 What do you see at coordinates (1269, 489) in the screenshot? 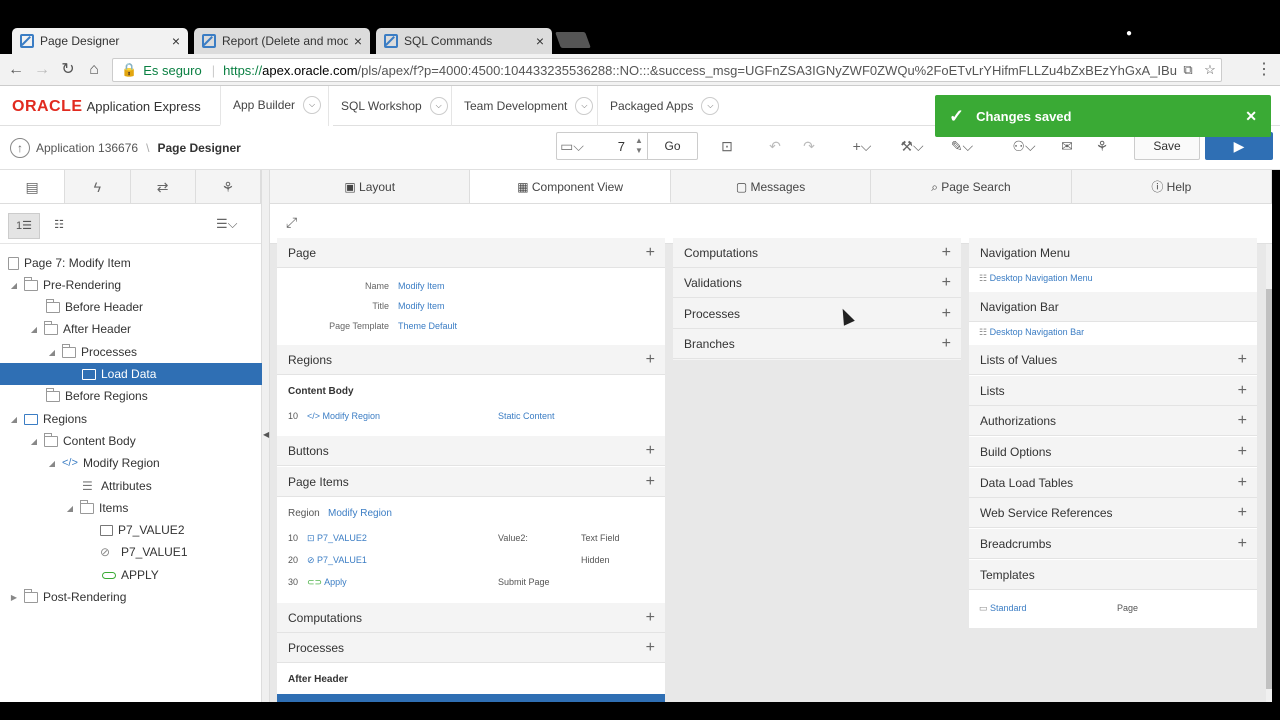
I see `scrollbar-thumb` at bounding box center [1269, 489].